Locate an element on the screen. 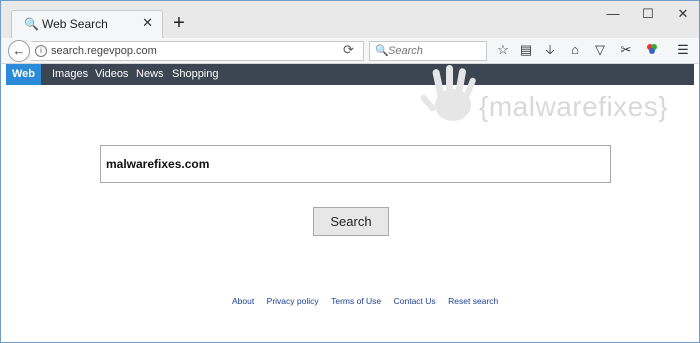  home-icon: ⌂ is located at coordinates (575, 50).